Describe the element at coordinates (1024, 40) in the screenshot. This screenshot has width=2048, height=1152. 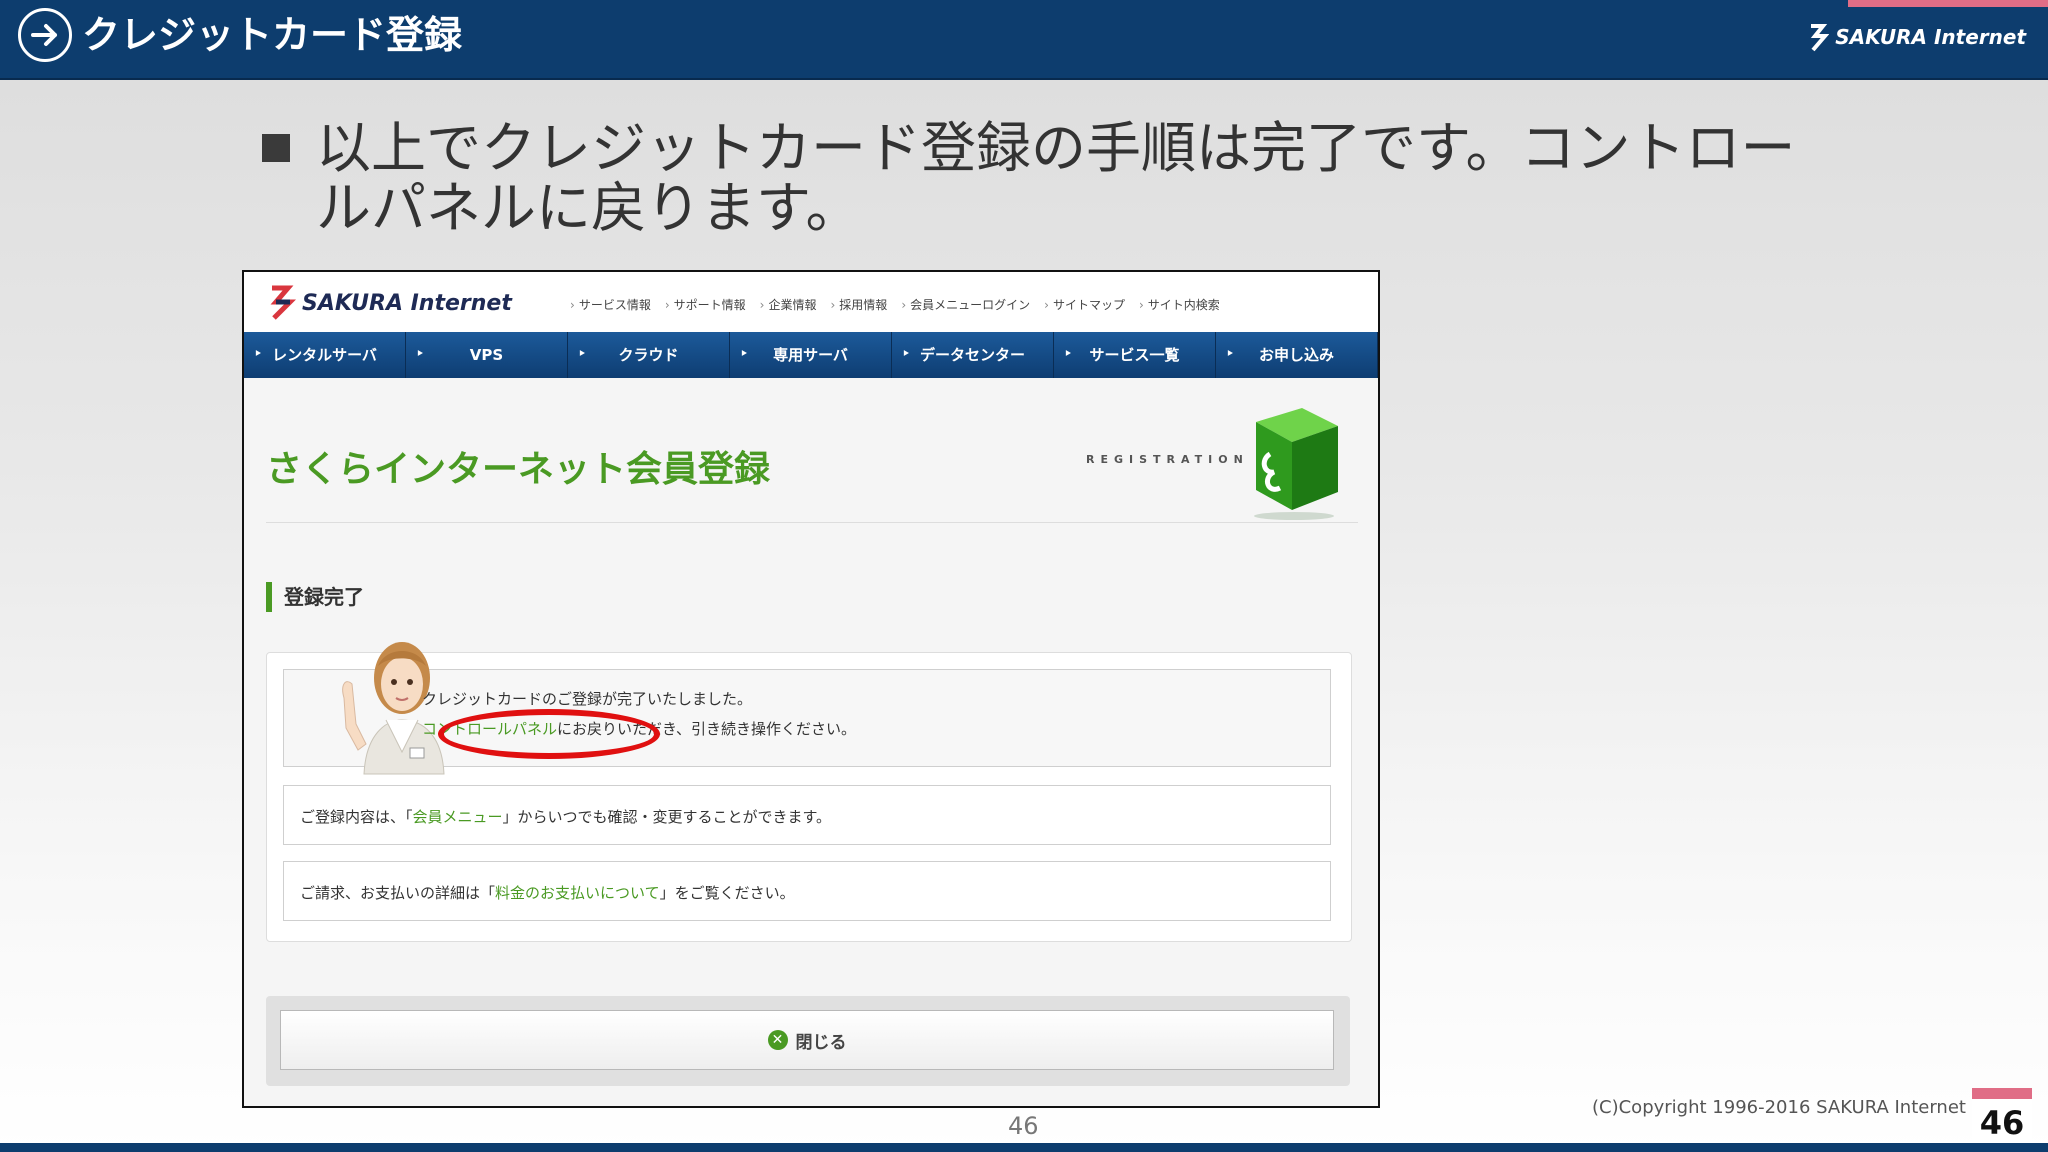
I see `slide-header: クレジットカード登録 SAKURA Internet` at that location.